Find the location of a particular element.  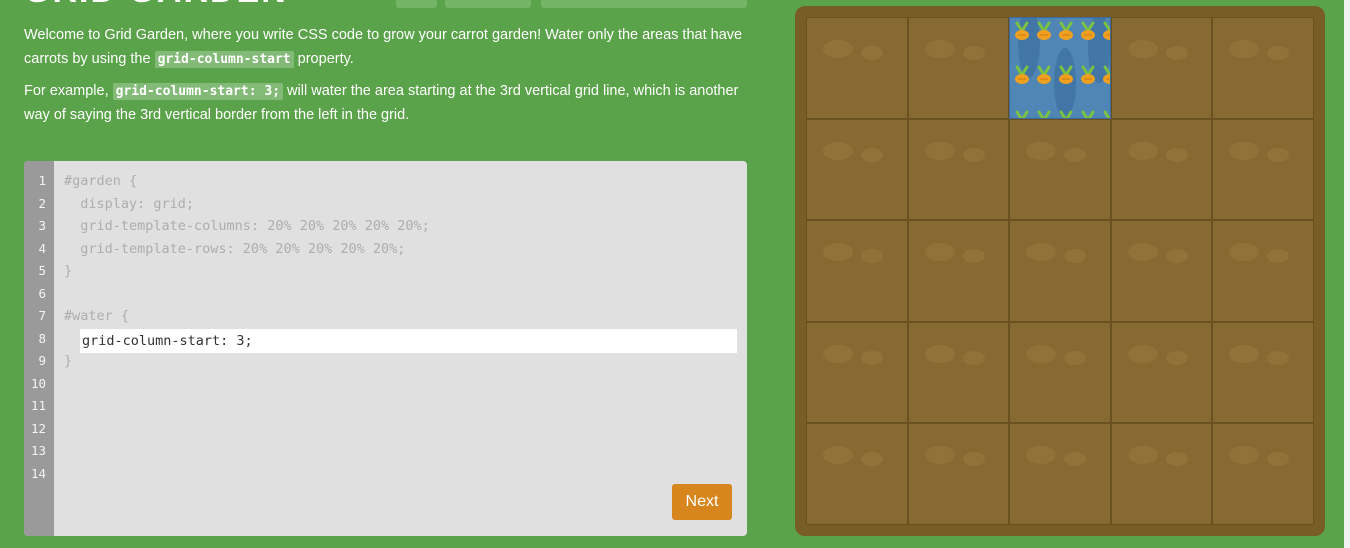

water-area is located at coordinates (1060, 68).